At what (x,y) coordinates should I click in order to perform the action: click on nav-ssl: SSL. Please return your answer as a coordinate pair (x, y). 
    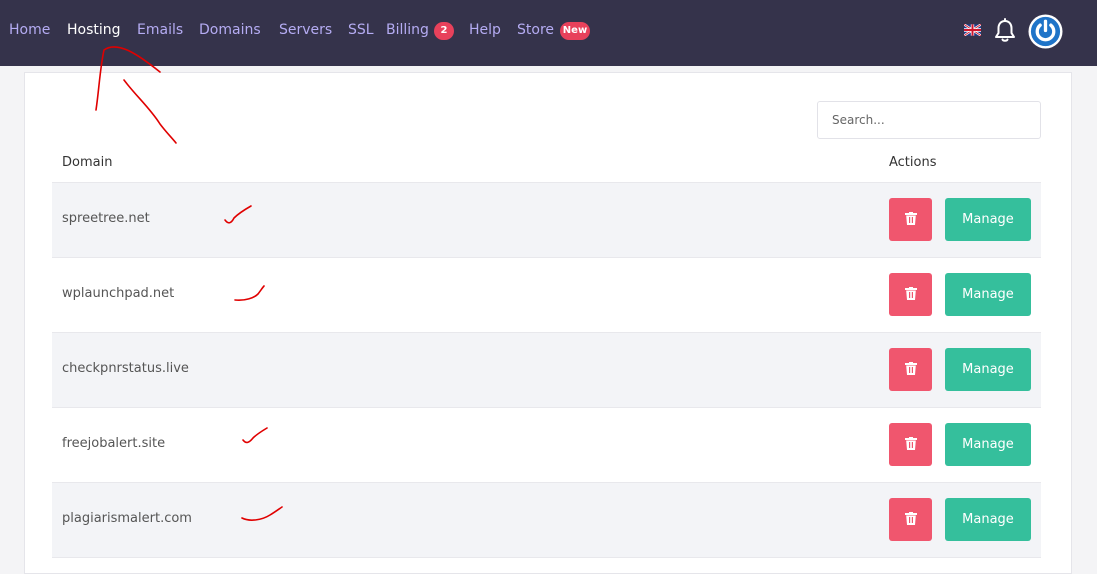
    Looking at the image, I should click on (361, 30).